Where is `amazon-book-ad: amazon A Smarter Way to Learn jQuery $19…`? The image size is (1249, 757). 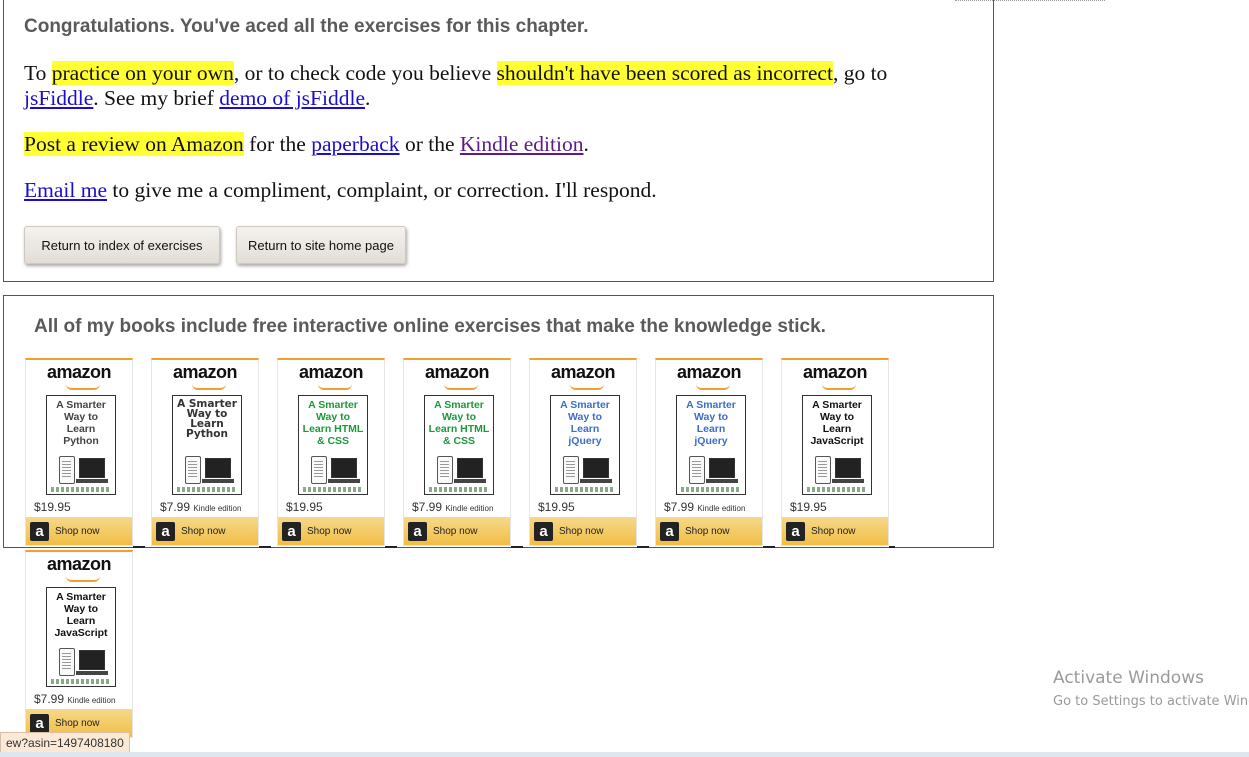 amazon-book-ad: amazon A Smarter Way to Learn jQuery $19… is located at coordinates (583, 452).